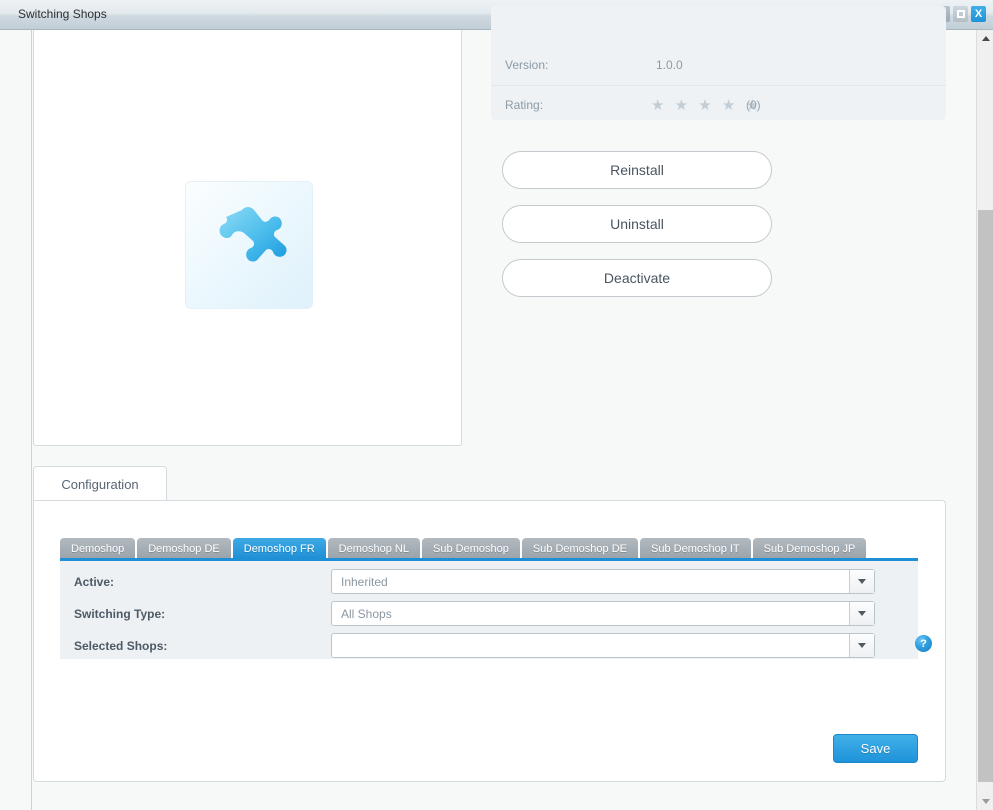 The image size is (993, 810). I want to click on field-row-active: Active: Inherited, so click(489, 585).